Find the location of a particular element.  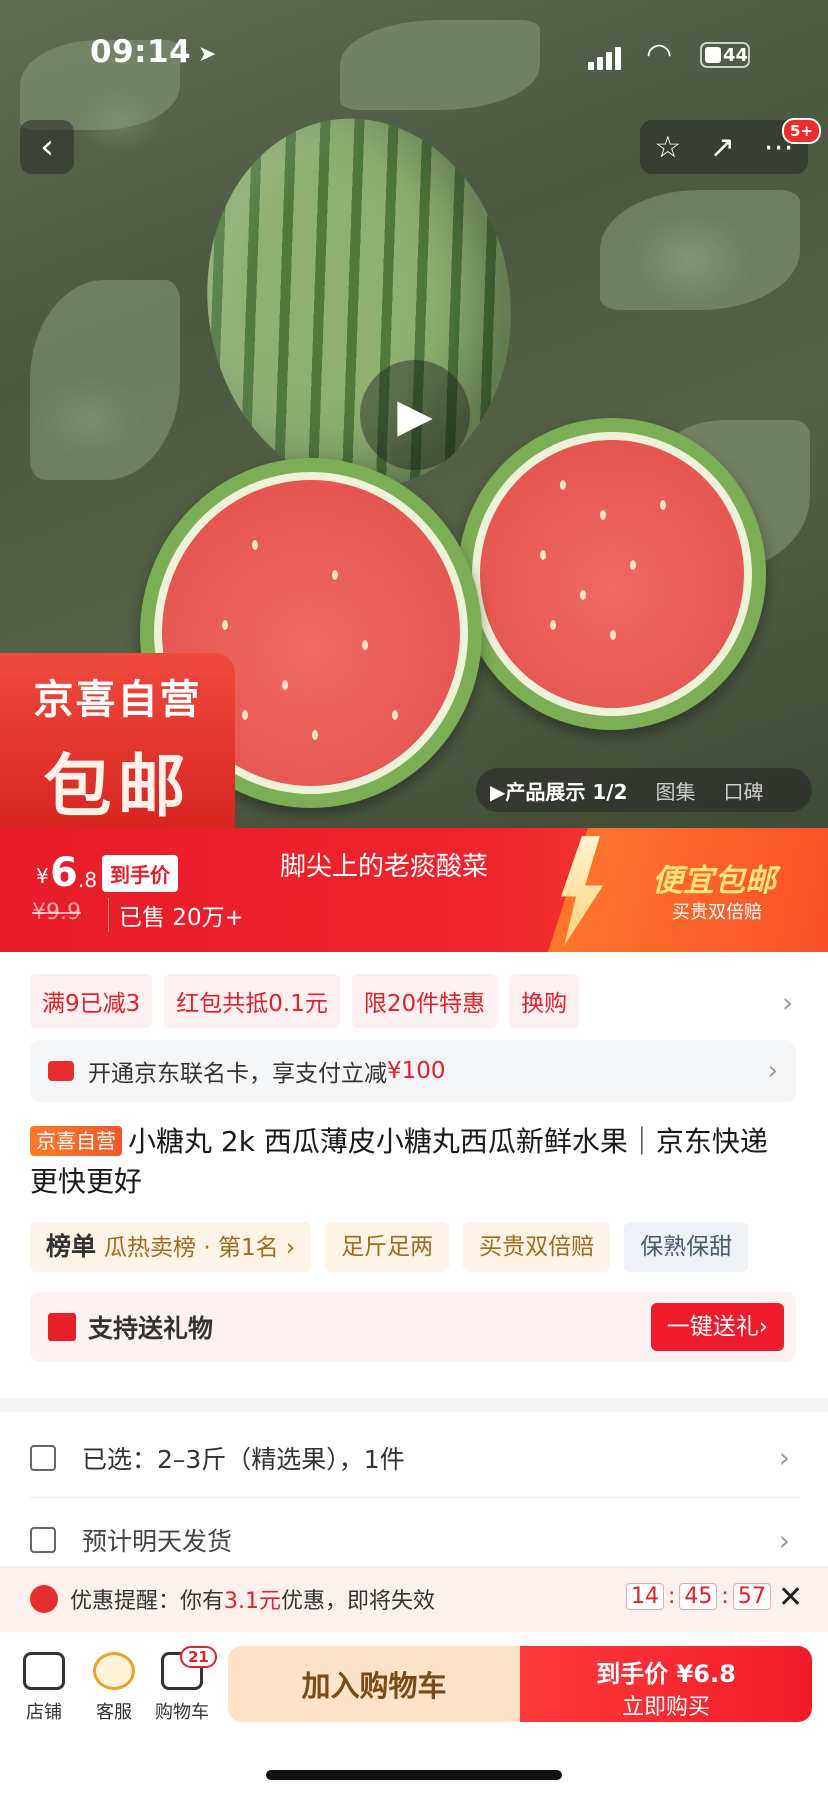

card-icon is located at coordinates (61, 1071).